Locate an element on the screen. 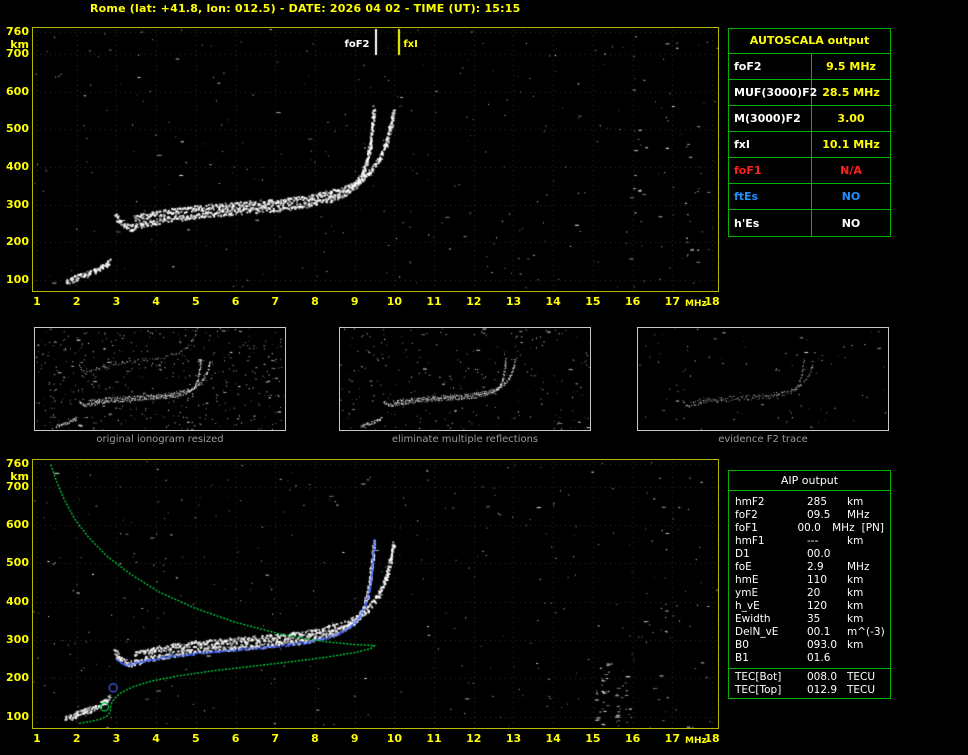 The image size is (968, 755). aip-value: 00.1 is located at coordinates (819, 632).